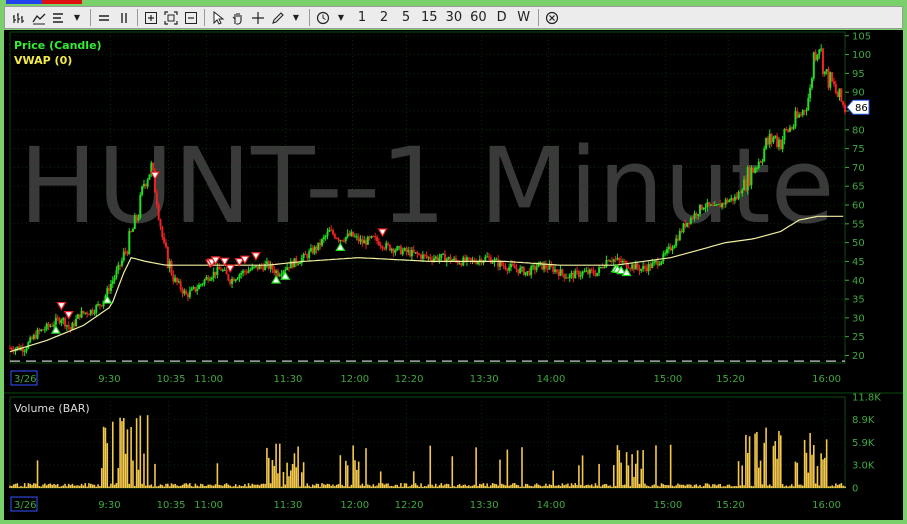  I want to click on zoom-in-icon, so click(151, 17).